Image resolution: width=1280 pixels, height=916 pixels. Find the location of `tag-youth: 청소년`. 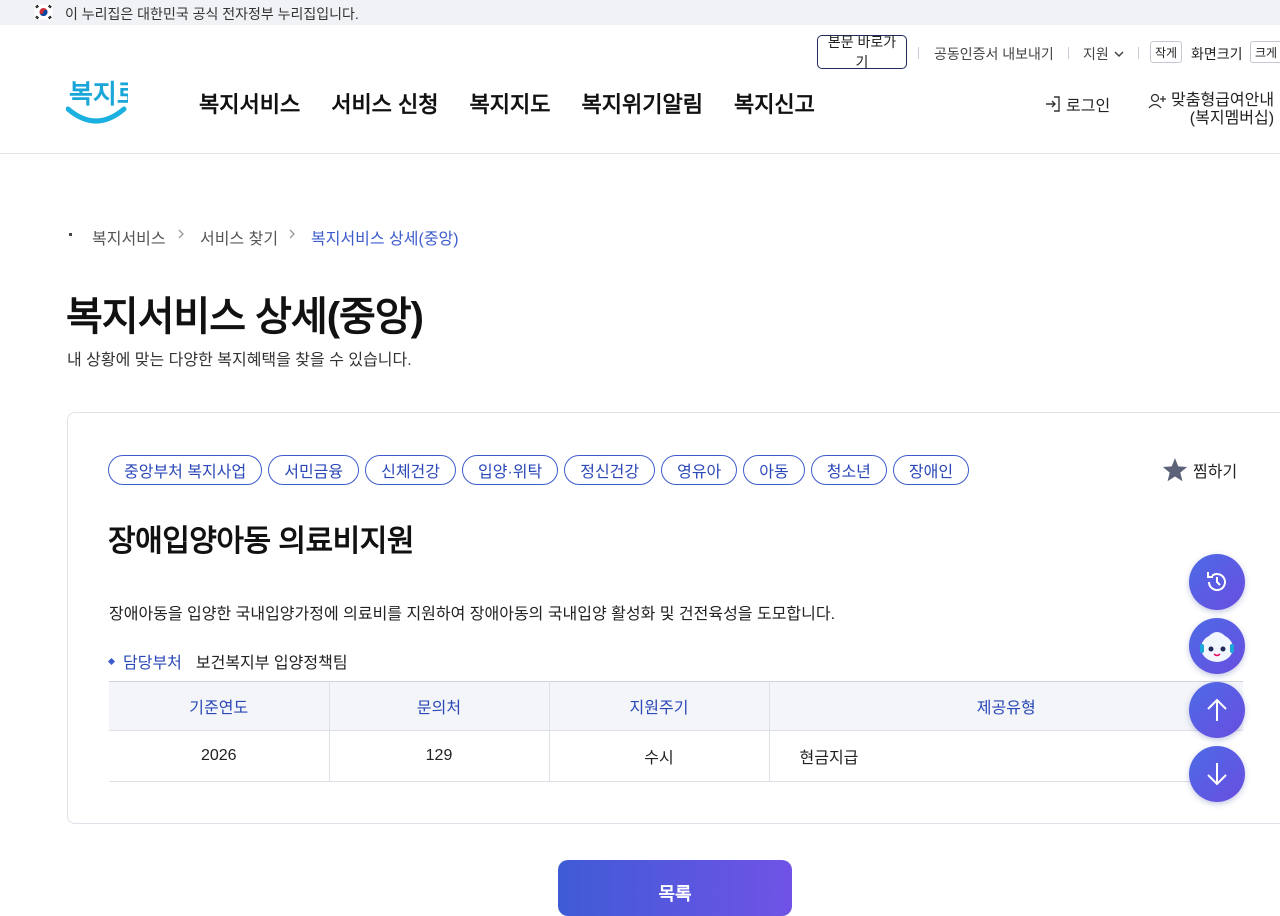

tag-youth: 청소년 is located at coordinates (848, 470).